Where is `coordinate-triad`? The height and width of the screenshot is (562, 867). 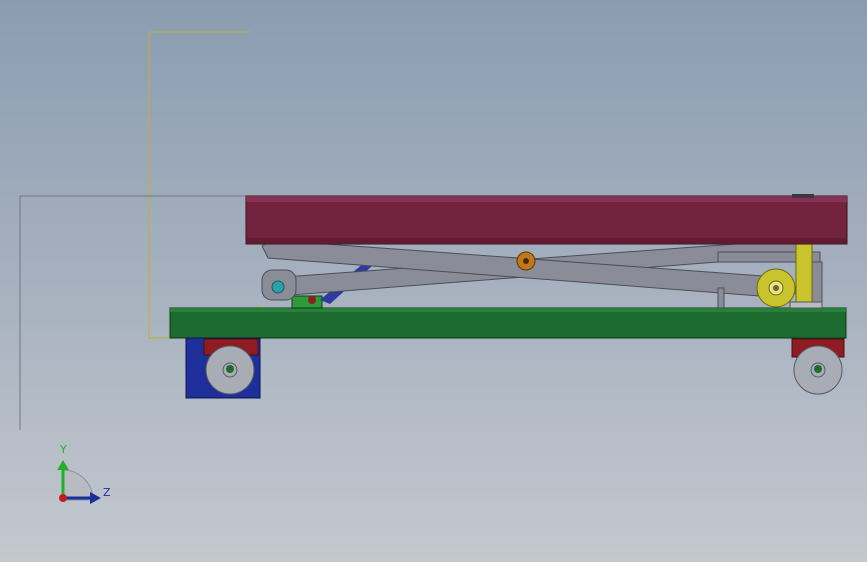
coordinate-triad is located at coordinates (79, 482).